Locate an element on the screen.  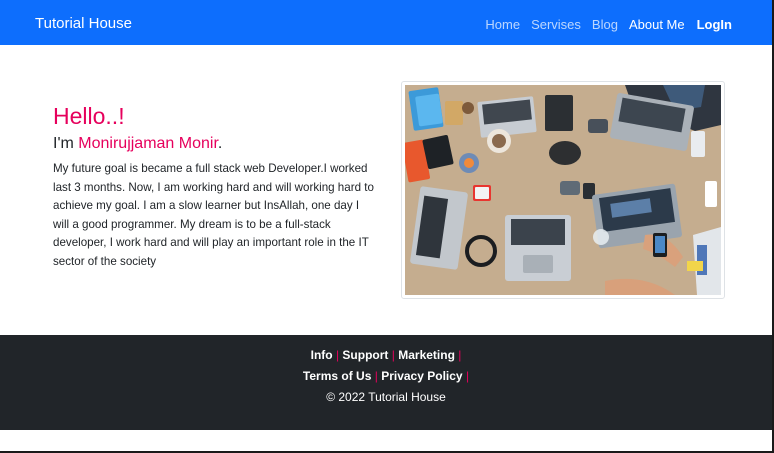
footer-link-privacy-policy: Privacy Policy is located at coordinates (421, 376).